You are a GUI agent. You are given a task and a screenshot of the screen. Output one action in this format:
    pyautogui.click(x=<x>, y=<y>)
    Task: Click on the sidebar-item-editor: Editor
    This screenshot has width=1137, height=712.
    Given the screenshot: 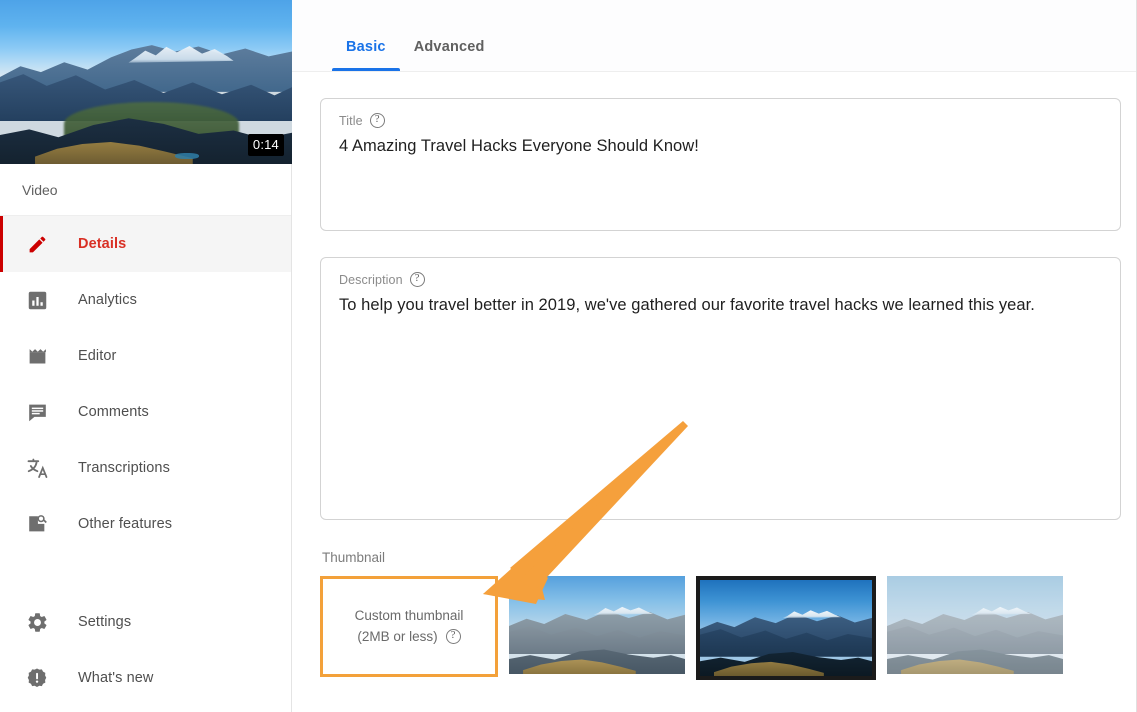 What is the action you would take?
    pyautogui.click(x=145, y=356)
    